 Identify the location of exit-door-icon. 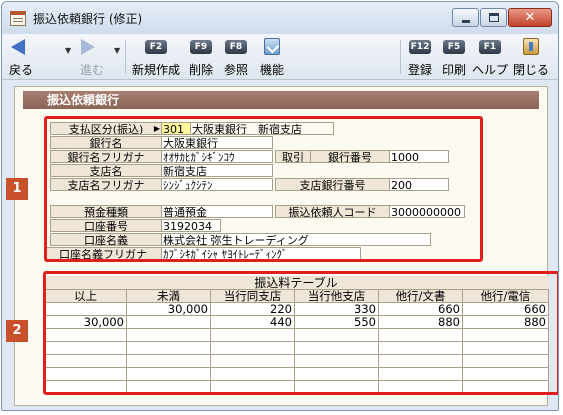
(531, 46).